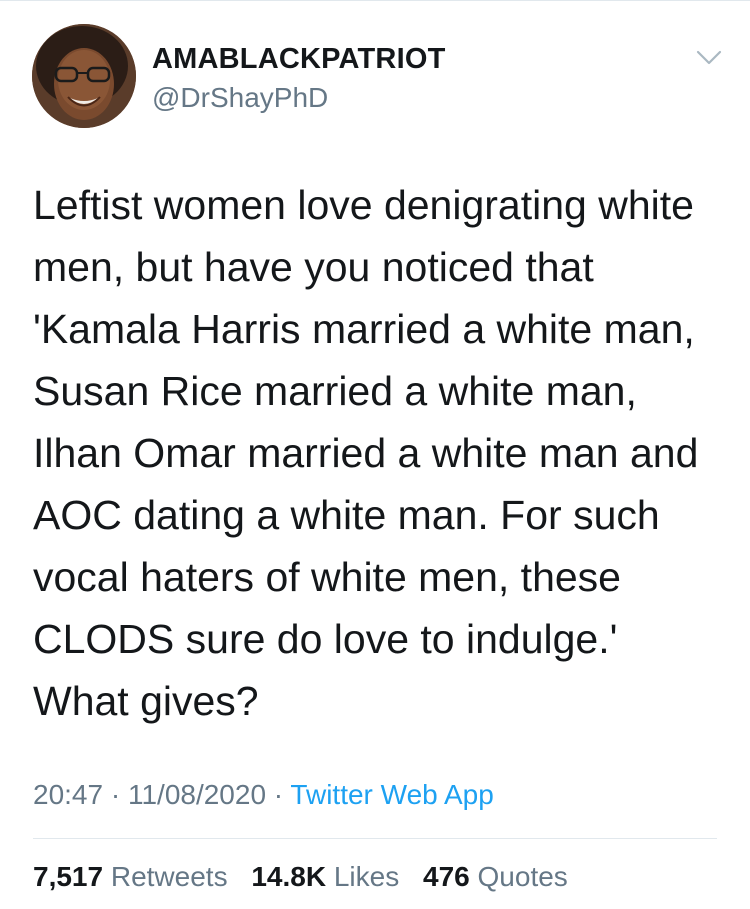 The height and width of the screenshot is (909, 750). What do you see at coordinates (375, 838) in the screenshot?
I see `stats-divider` at bounding box center [375, 838].